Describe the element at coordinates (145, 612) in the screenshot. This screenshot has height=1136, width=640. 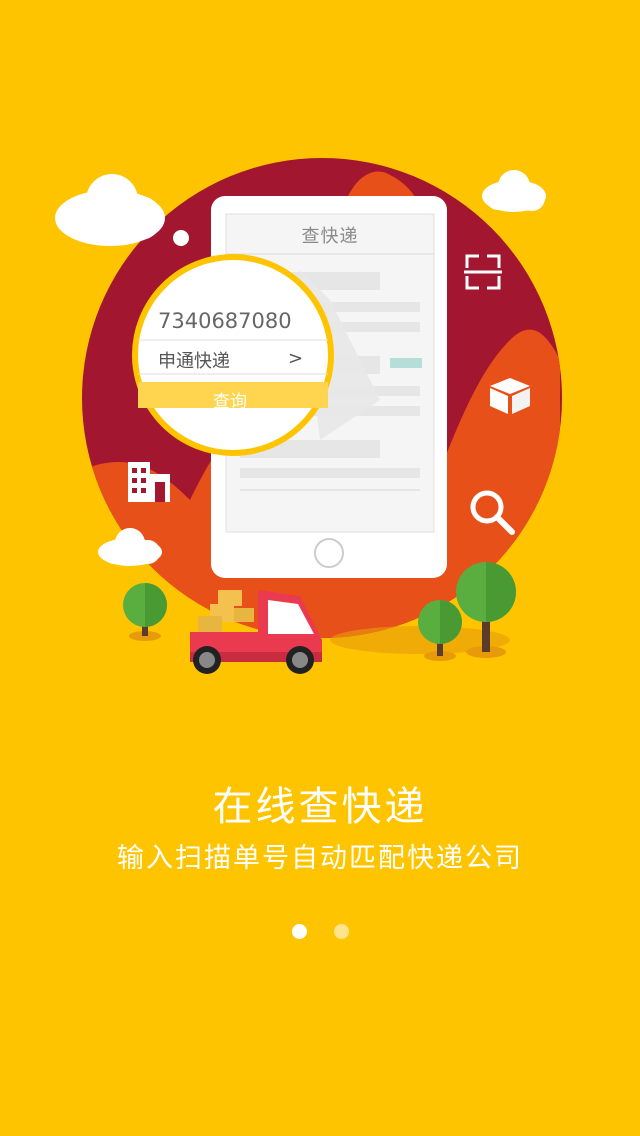
I see `tree-left` at that location.